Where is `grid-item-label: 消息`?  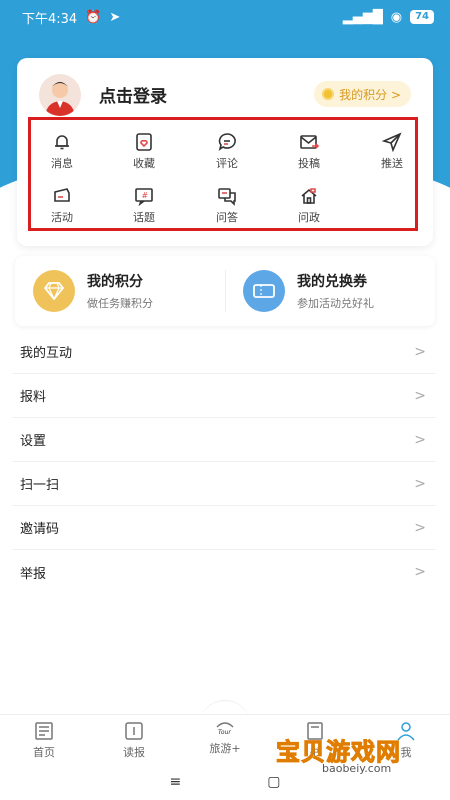 grid-item-label: 消息 is located at coordinates (62, 163).